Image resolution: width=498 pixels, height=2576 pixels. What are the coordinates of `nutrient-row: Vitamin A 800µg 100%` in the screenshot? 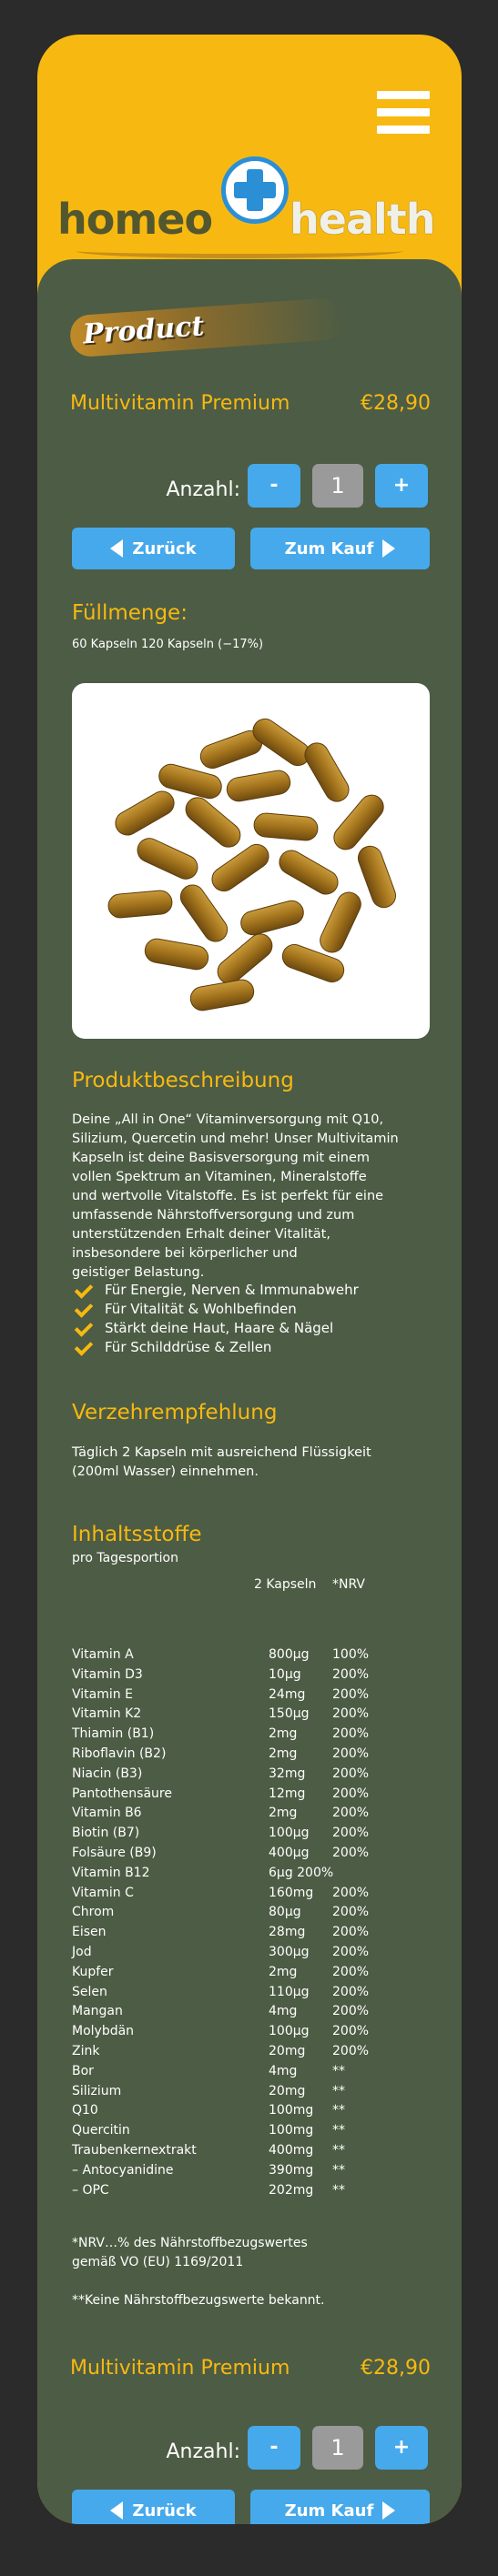 It's located at (254, 1657).